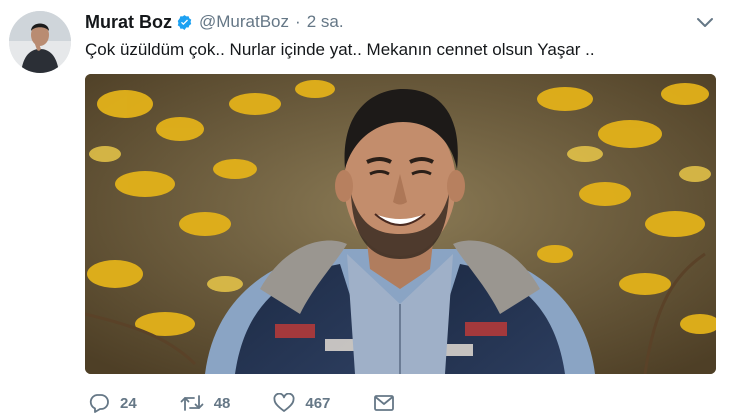  I want to click on direct-message-button, so click(384, 403).